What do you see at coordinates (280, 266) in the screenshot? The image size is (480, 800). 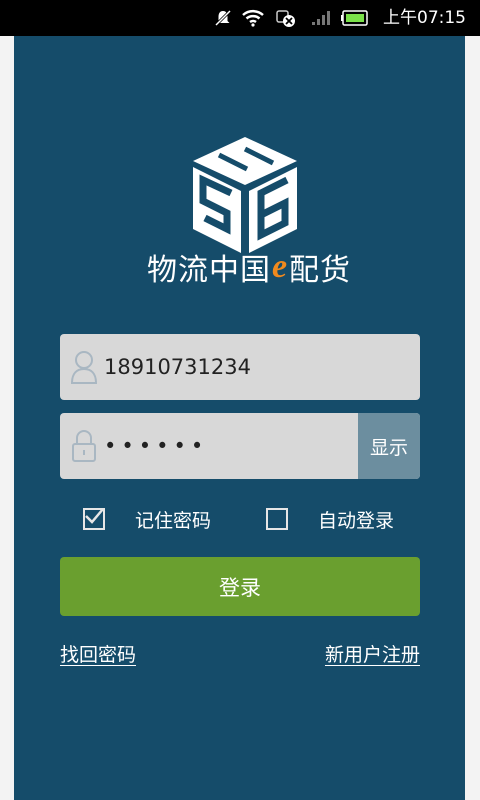 I see `brand-e-mark: e` at bounding box center [280, 266].